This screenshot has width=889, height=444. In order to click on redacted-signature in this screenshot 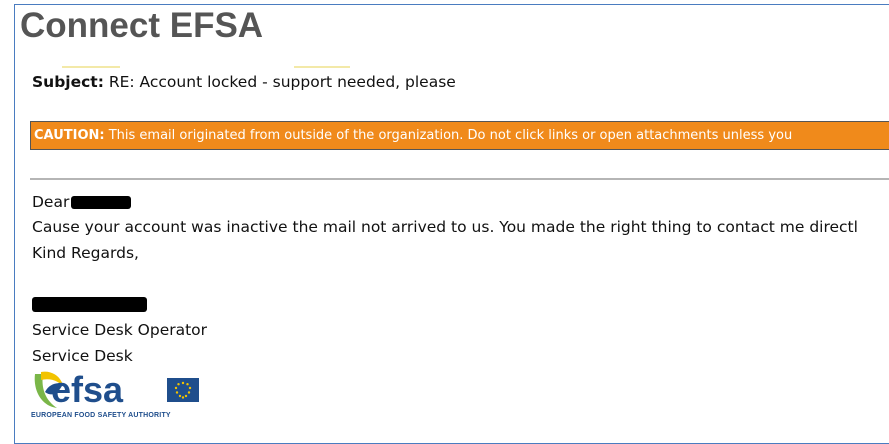, I will do `click(89, 304)`.